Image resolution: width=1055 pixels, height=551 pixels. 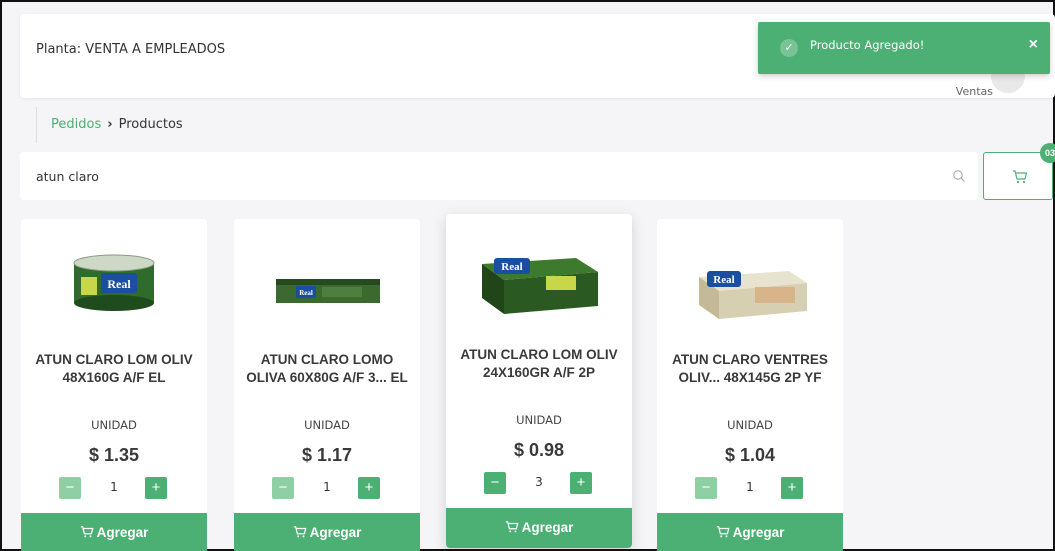 I want to click on product-price: $ 1.35, so click(x=114, y=455).